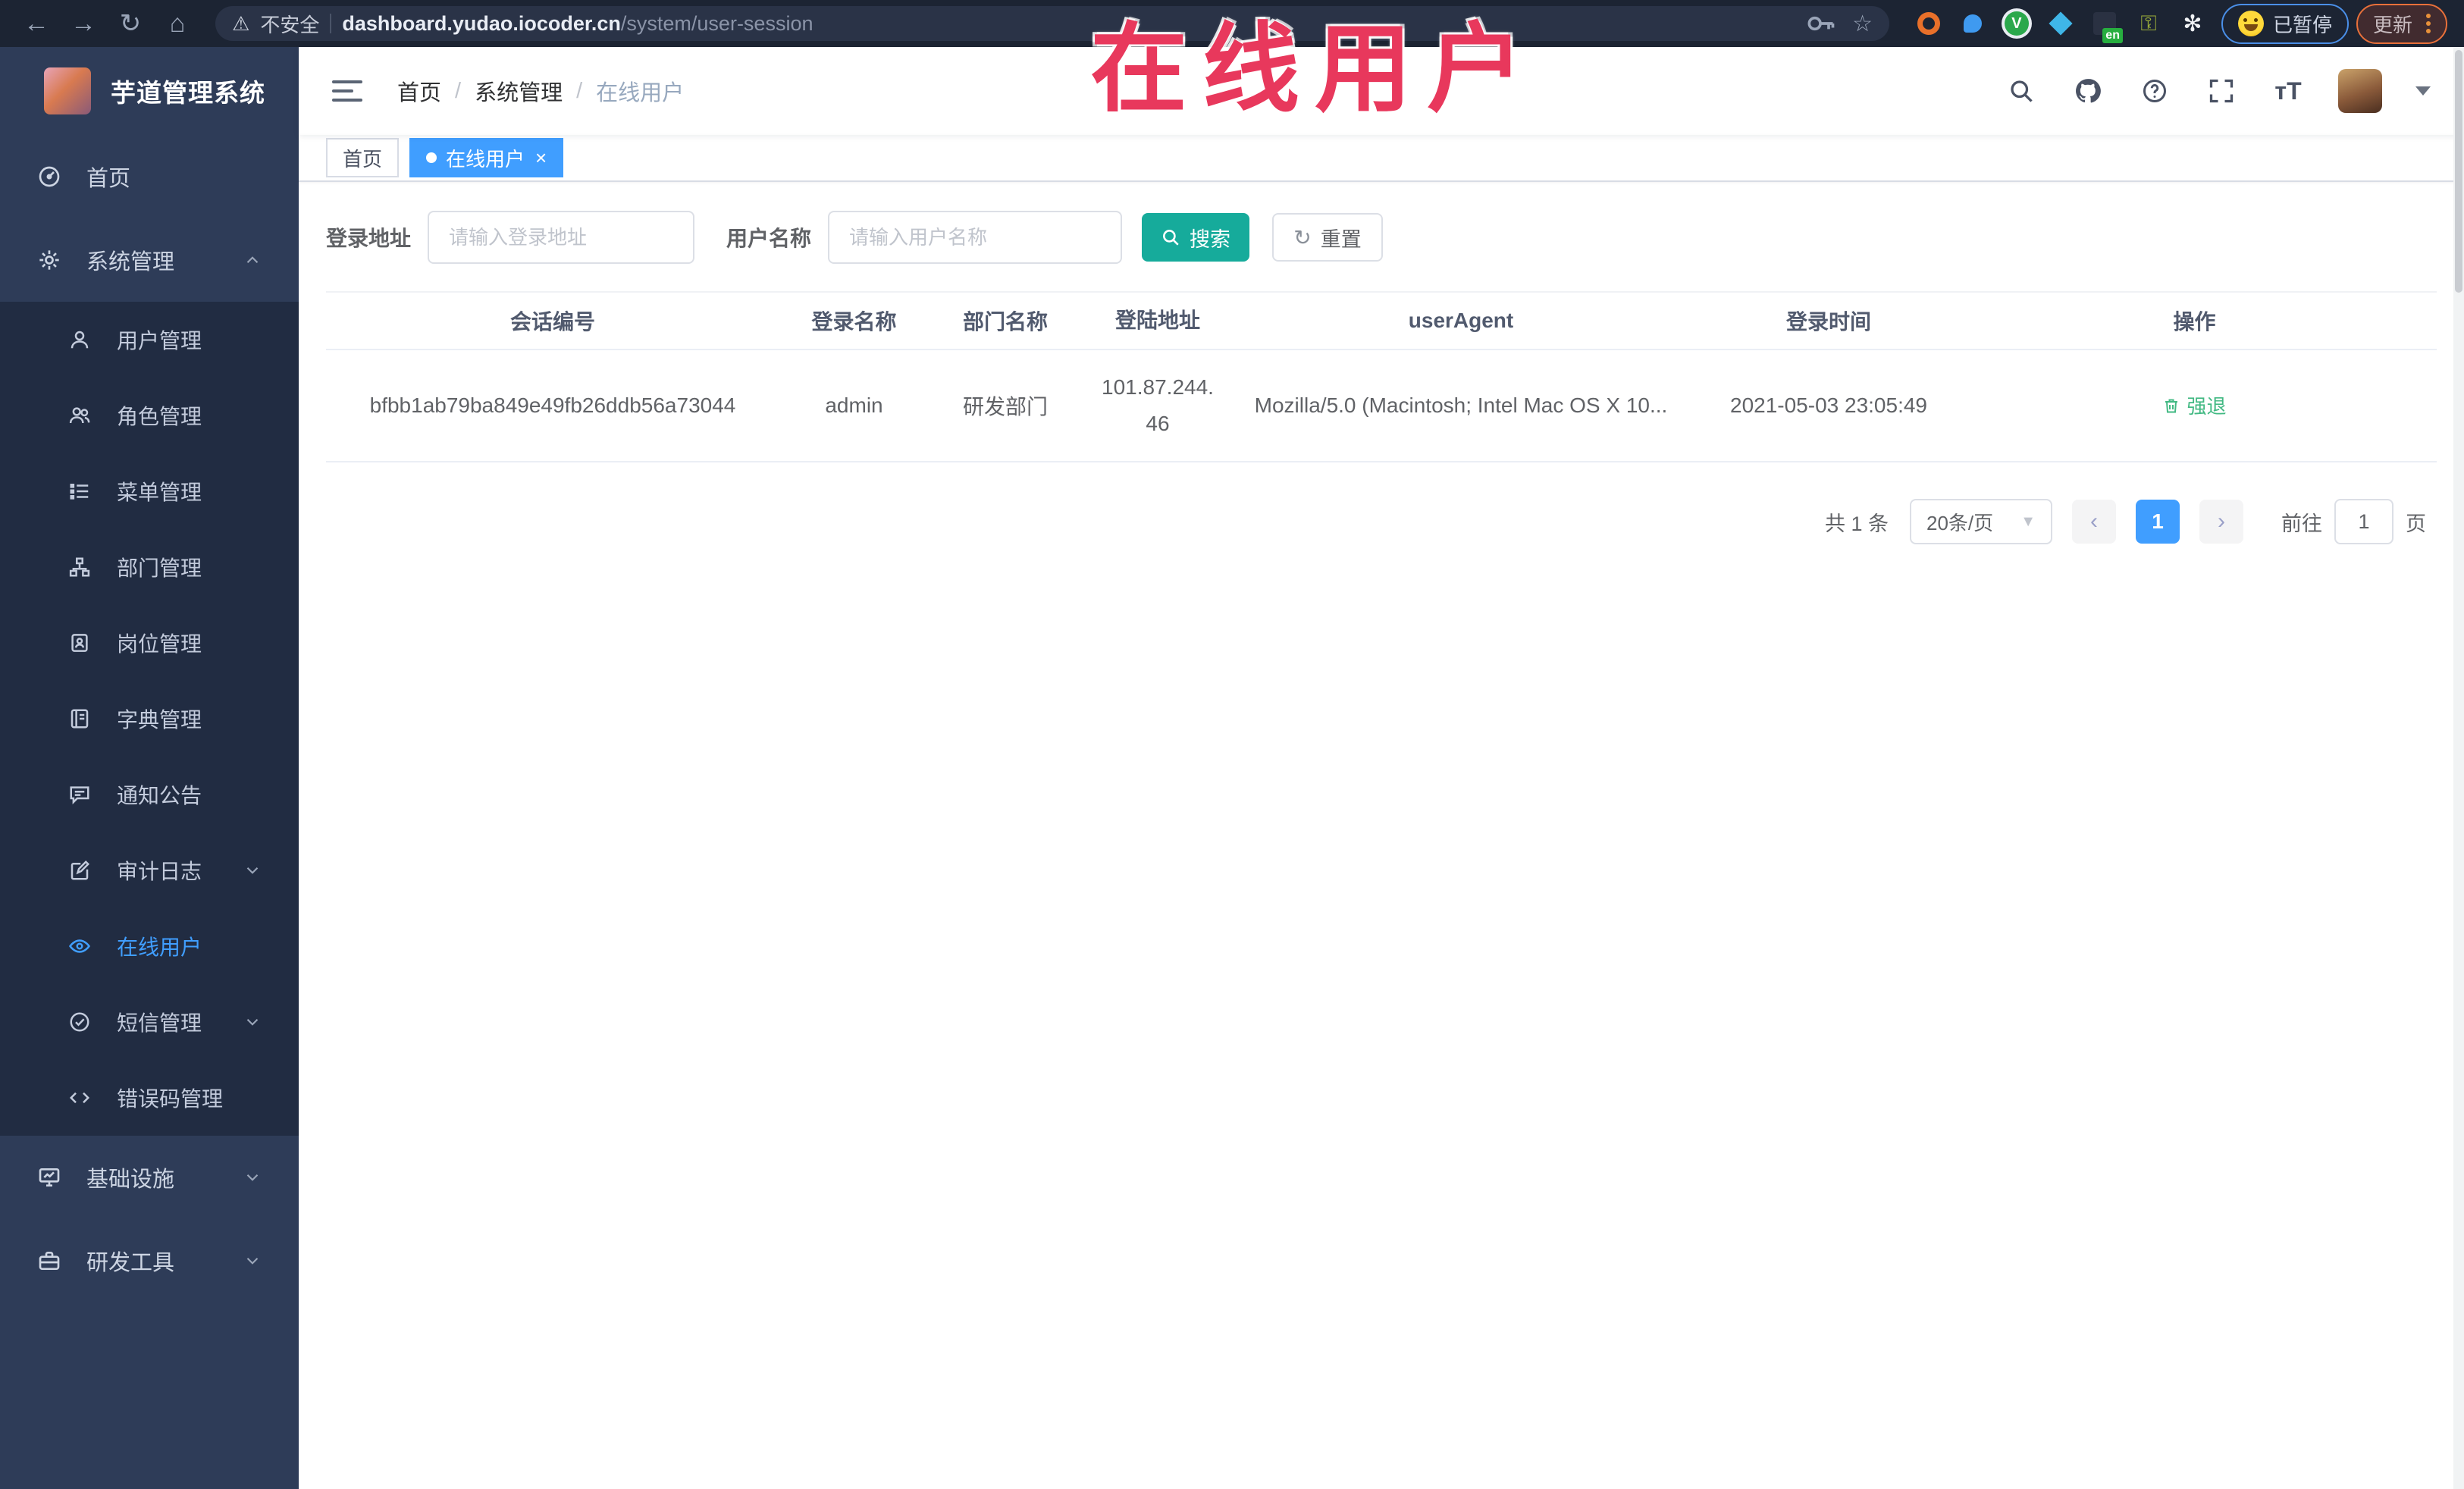 This screenshot has height=1489, width=2464. I want to click on force-logout-button: 强退, so click(2194, 405).